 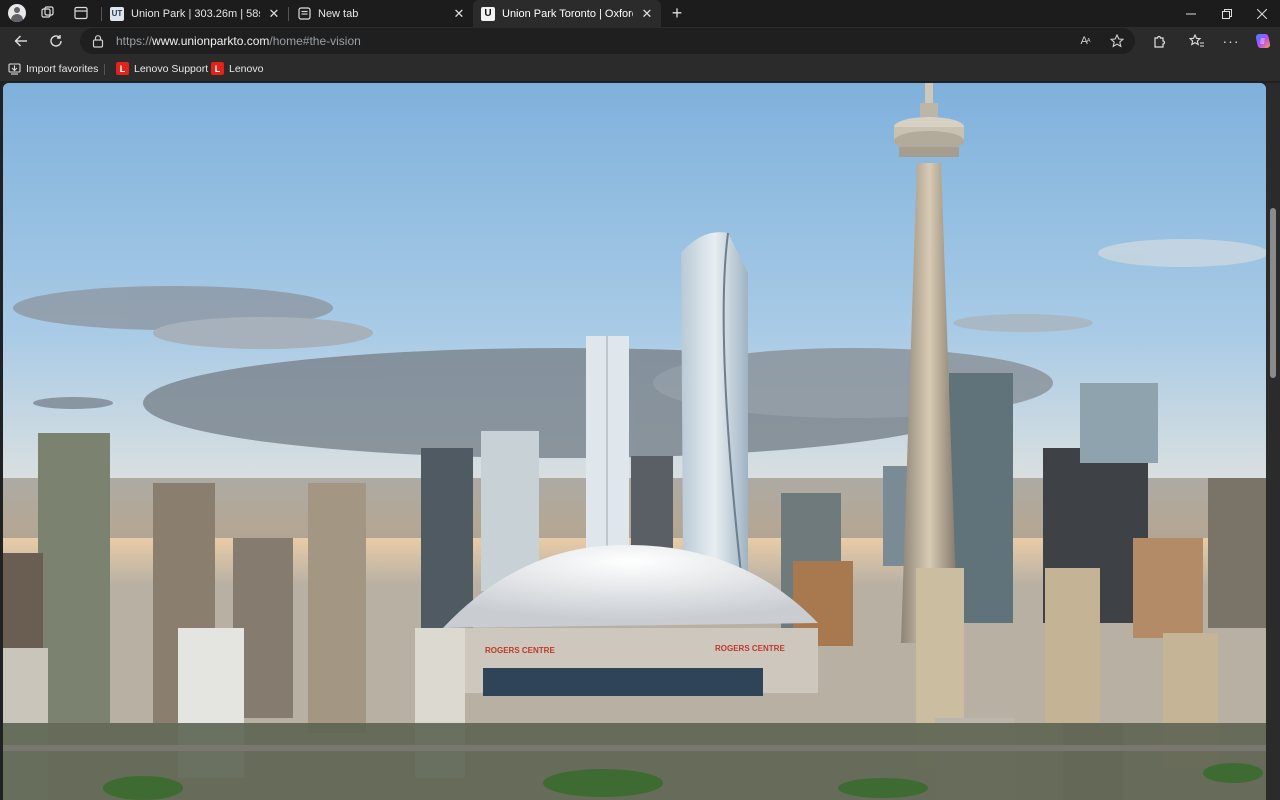 I want to click on favorites-list-icon, so click(x=1196, y=40).